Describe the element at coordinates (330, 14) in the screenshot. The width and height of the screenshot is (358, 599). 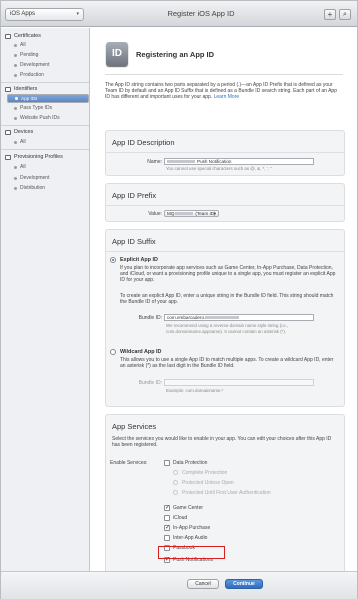
I see `add-button: +` at that location.